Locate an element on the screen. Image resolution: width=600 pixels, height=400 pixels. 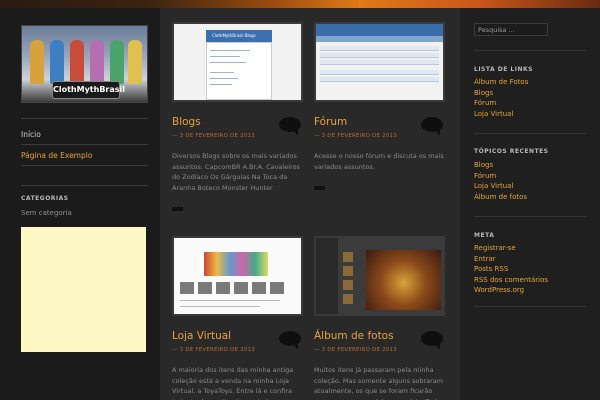
link-item: Loja Virtual is located at coordinates (501, 114).